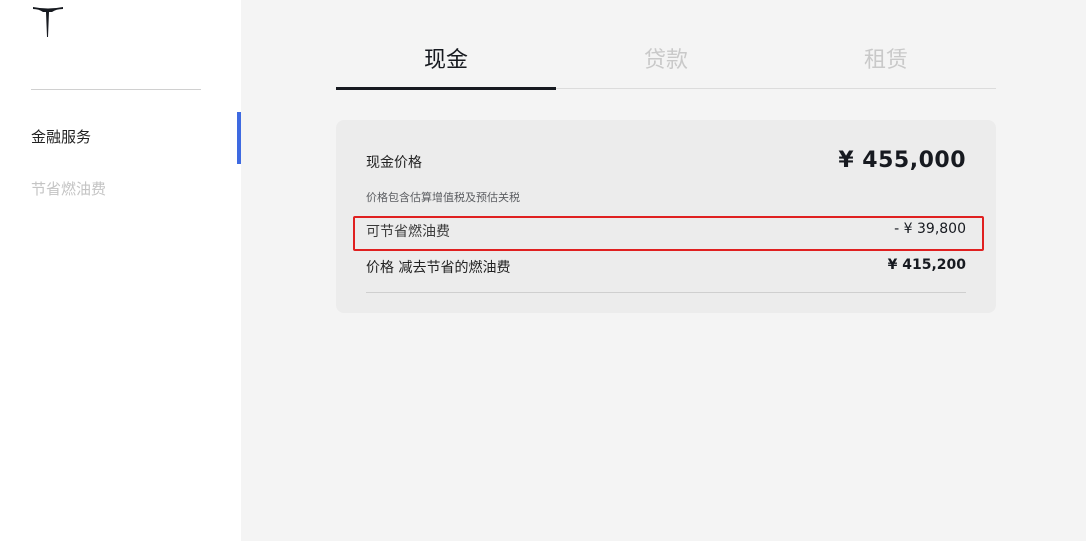  I want to click on tab-loan: 贷款, so click(666, 68).